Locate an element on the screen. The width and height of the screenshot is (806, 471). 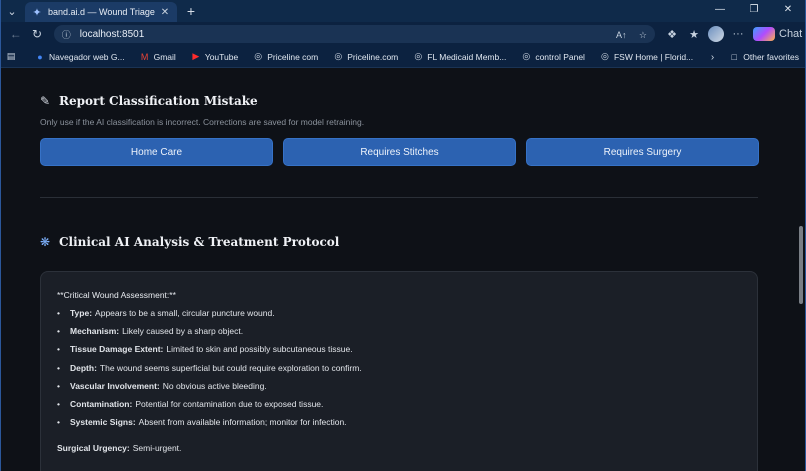
window-controls: — ❐ ✕ is located at coordinates (754, 11).